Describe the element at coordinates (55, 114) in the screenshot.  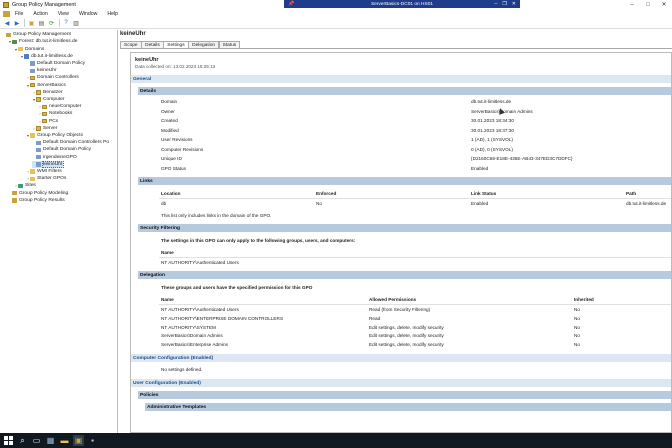
I see `tree-item: › Notebooks` at that location.